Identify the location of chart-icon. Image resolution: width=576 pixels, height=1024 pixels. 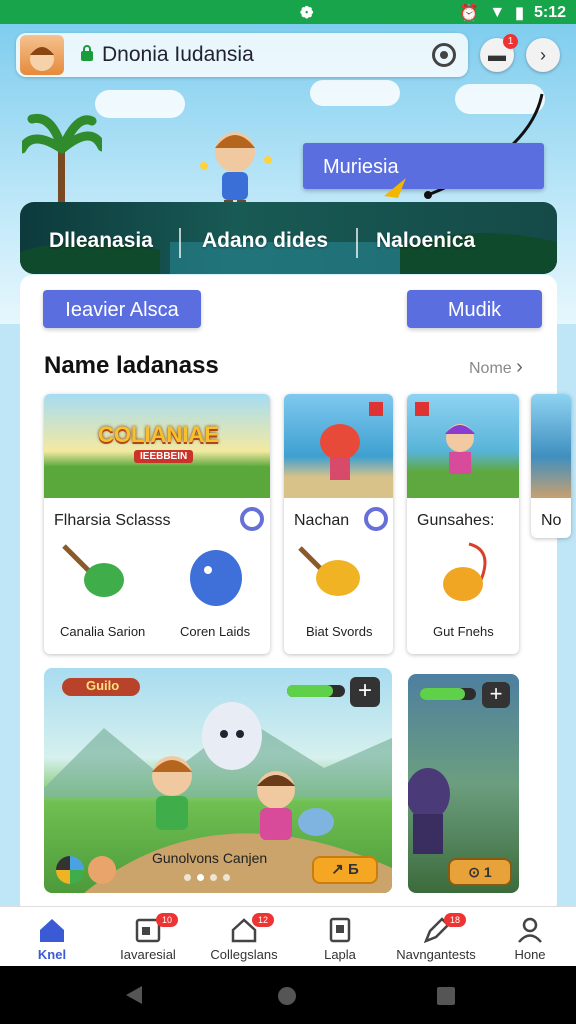
(70, 870).